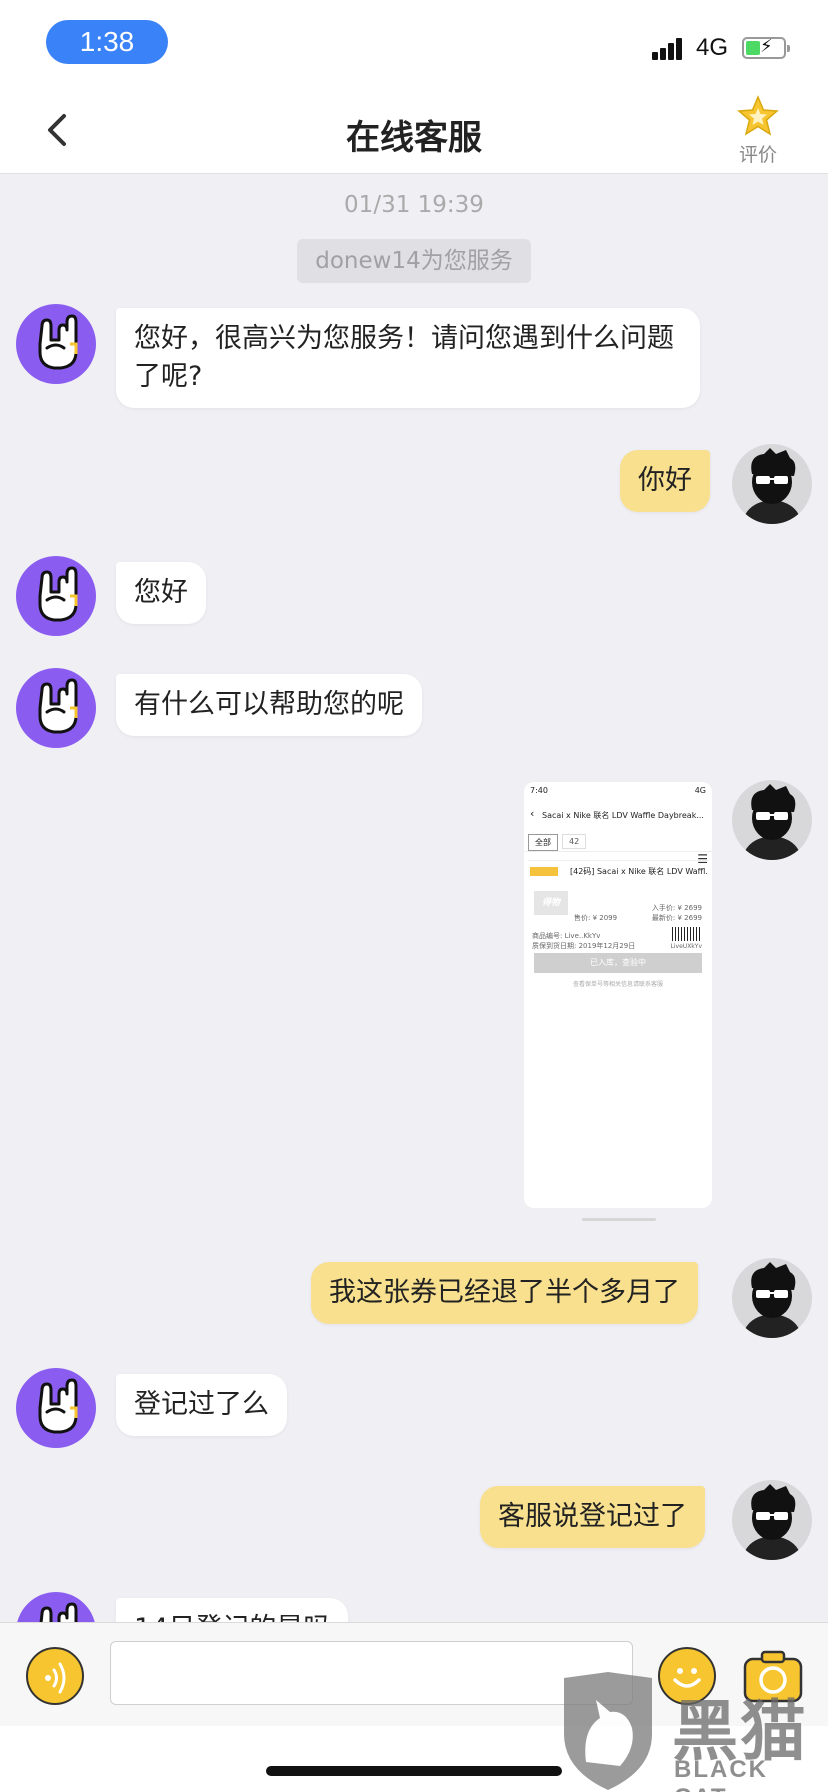 The image size is (828, 1792). I want to click on agent-message: 登记过了么, so click(201, 1405).